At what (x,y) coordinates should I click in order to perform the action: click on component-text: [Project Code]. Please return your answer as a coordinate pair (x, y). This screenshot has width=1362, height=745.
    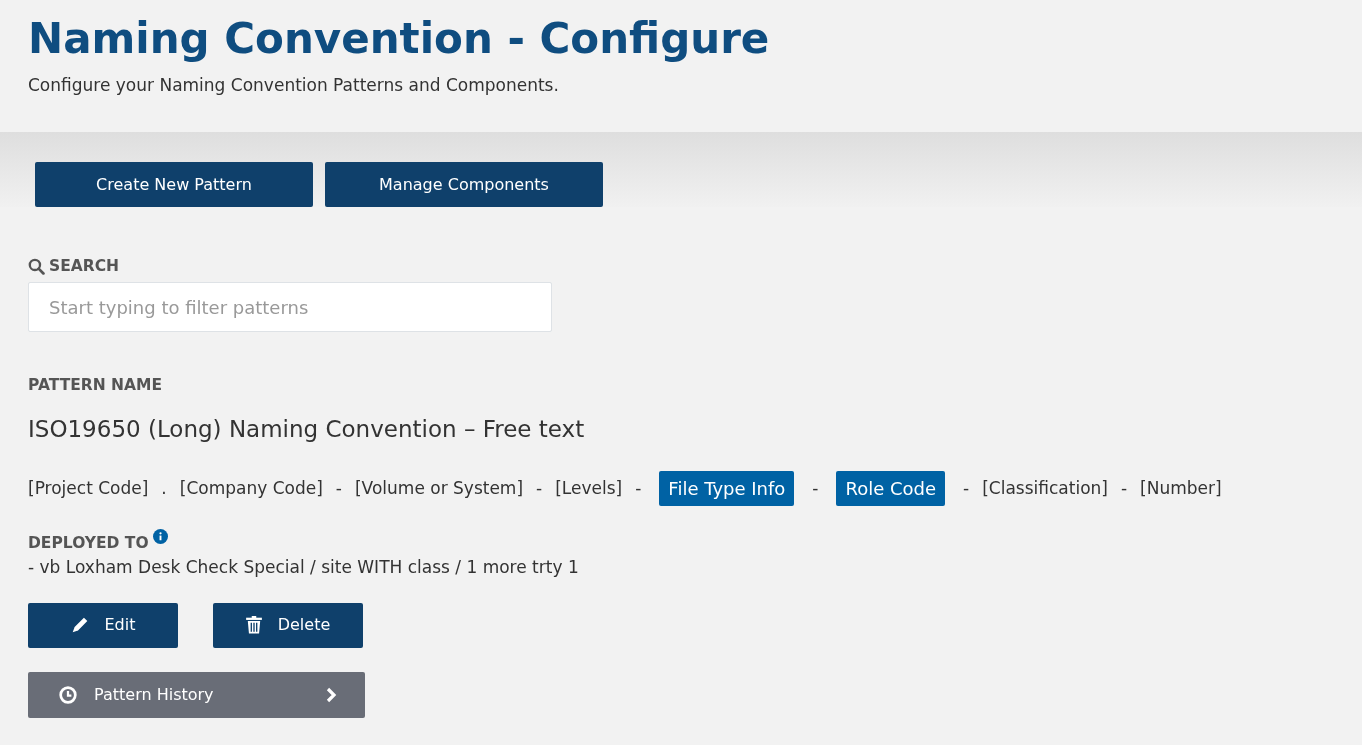
    Looking at the image, I should click on (88, 488).